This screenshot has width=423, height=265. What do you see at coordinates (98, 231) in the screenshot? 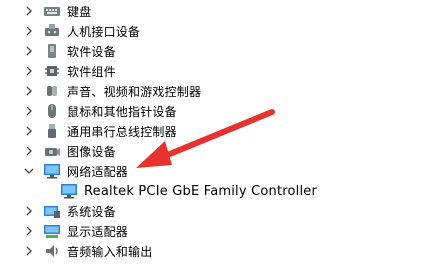
I see `tree-item-label: 显示适配器` at bounding box center [98, 231].